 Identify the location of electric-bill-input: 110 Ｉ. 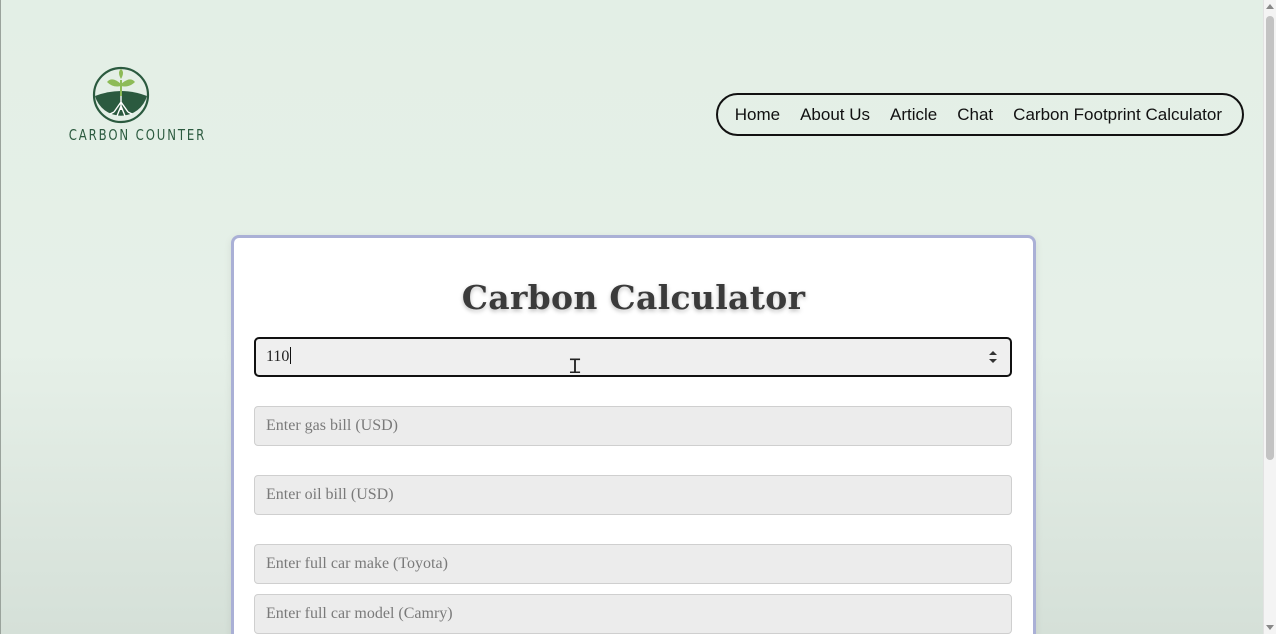
(633, 357).